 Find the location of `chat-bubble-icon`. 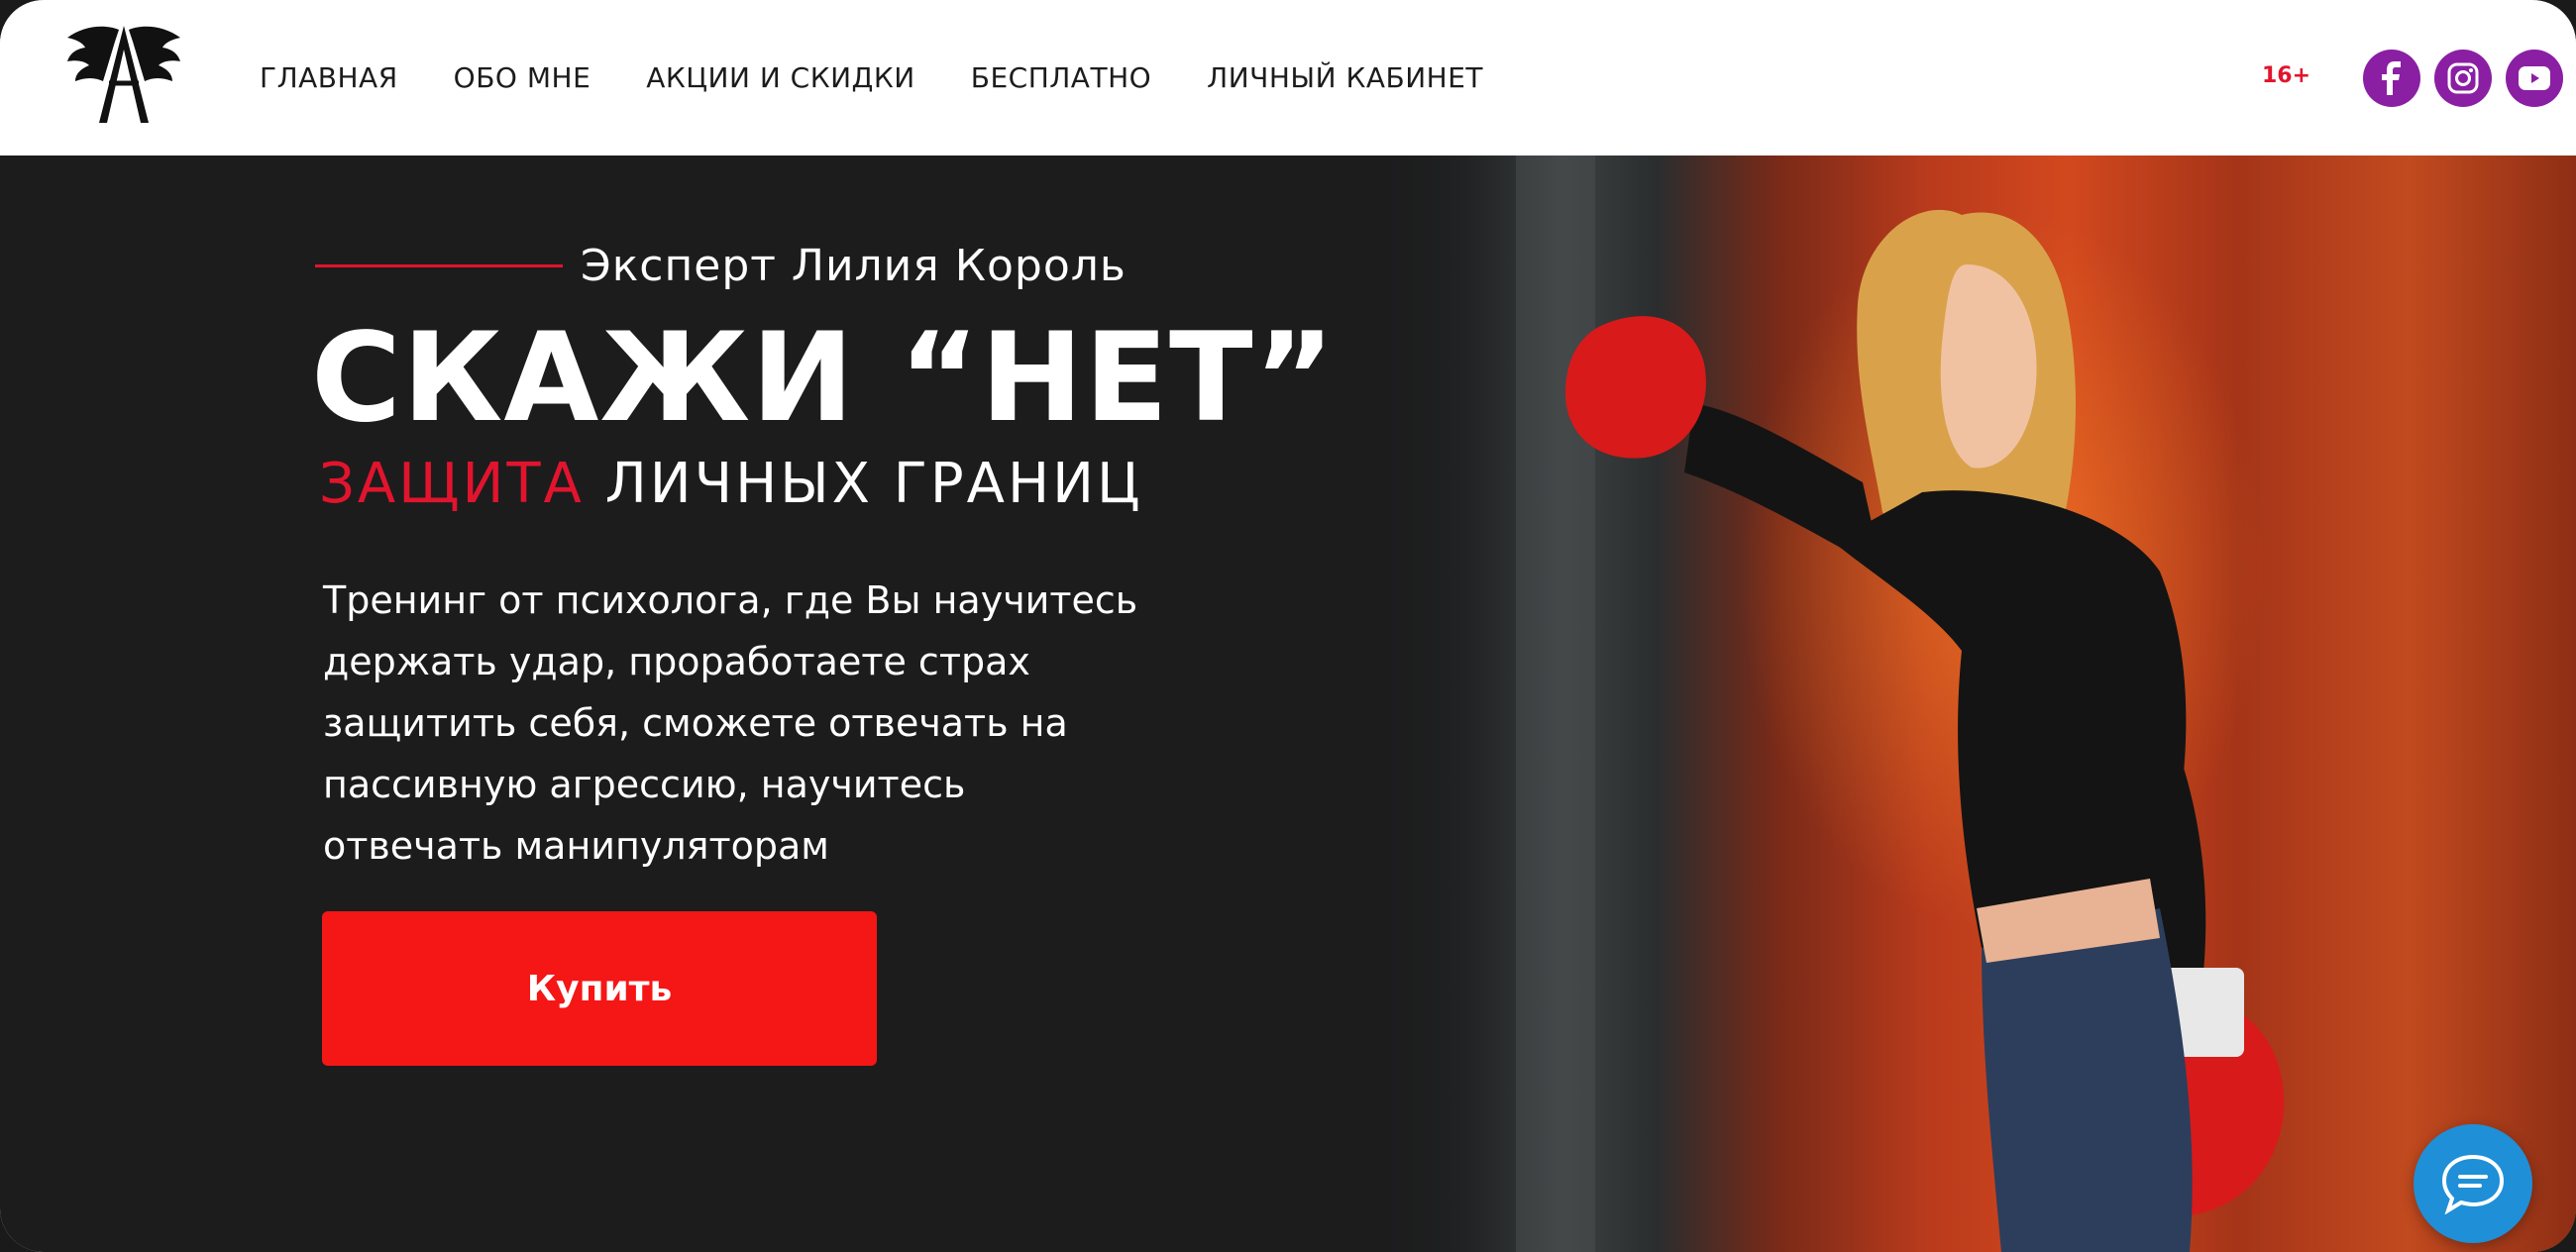

chat-bubble-icon is located at coordinates (2473, 1184).